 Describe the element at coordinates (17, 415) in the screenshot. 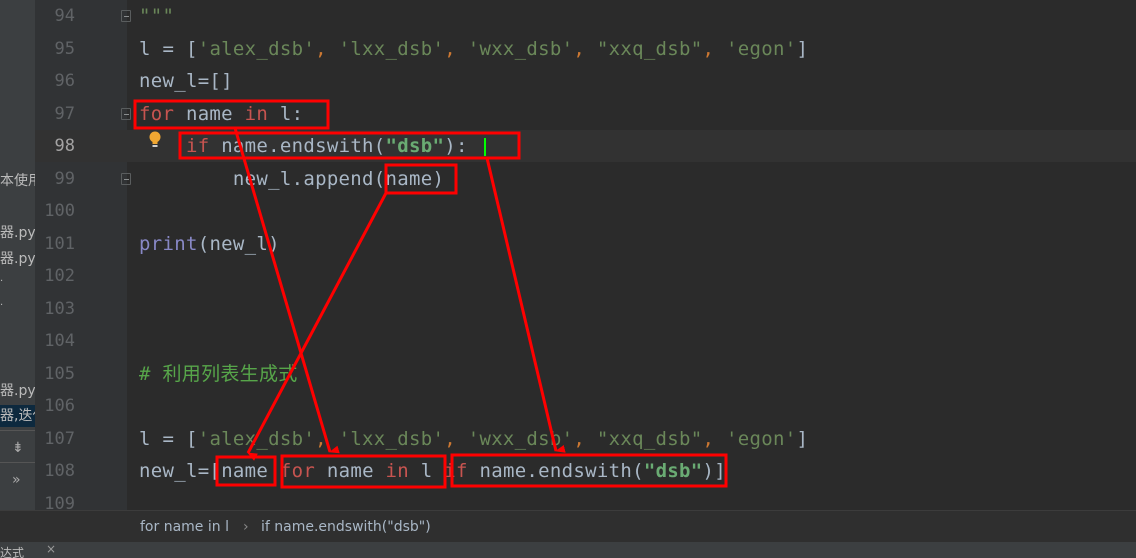

I see `sidebar-fragment: 器,迭代` at that location.